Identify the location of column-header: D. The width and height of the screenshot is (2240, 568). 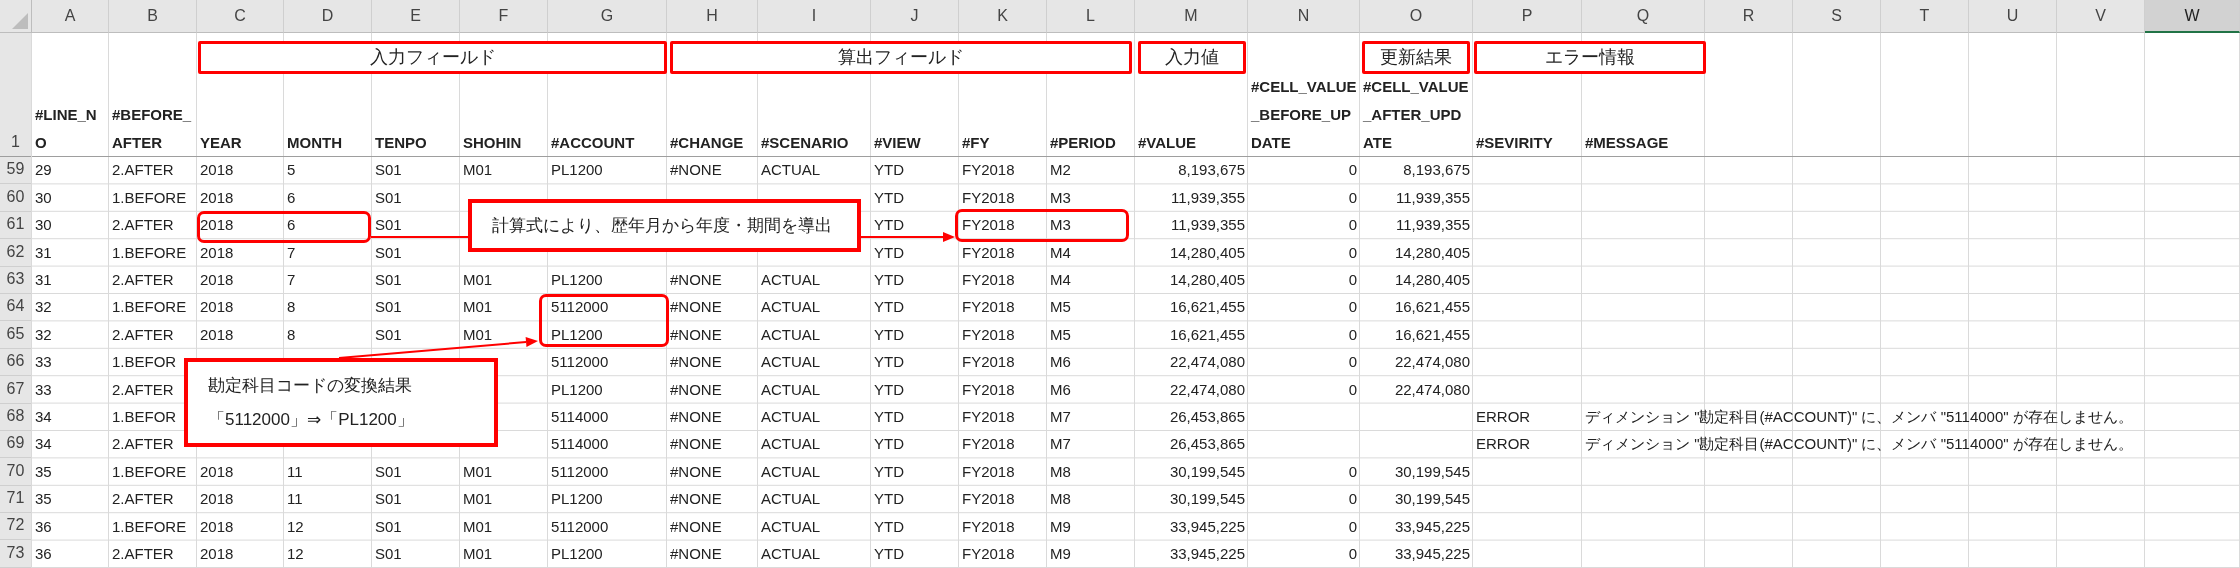
(328, 16).